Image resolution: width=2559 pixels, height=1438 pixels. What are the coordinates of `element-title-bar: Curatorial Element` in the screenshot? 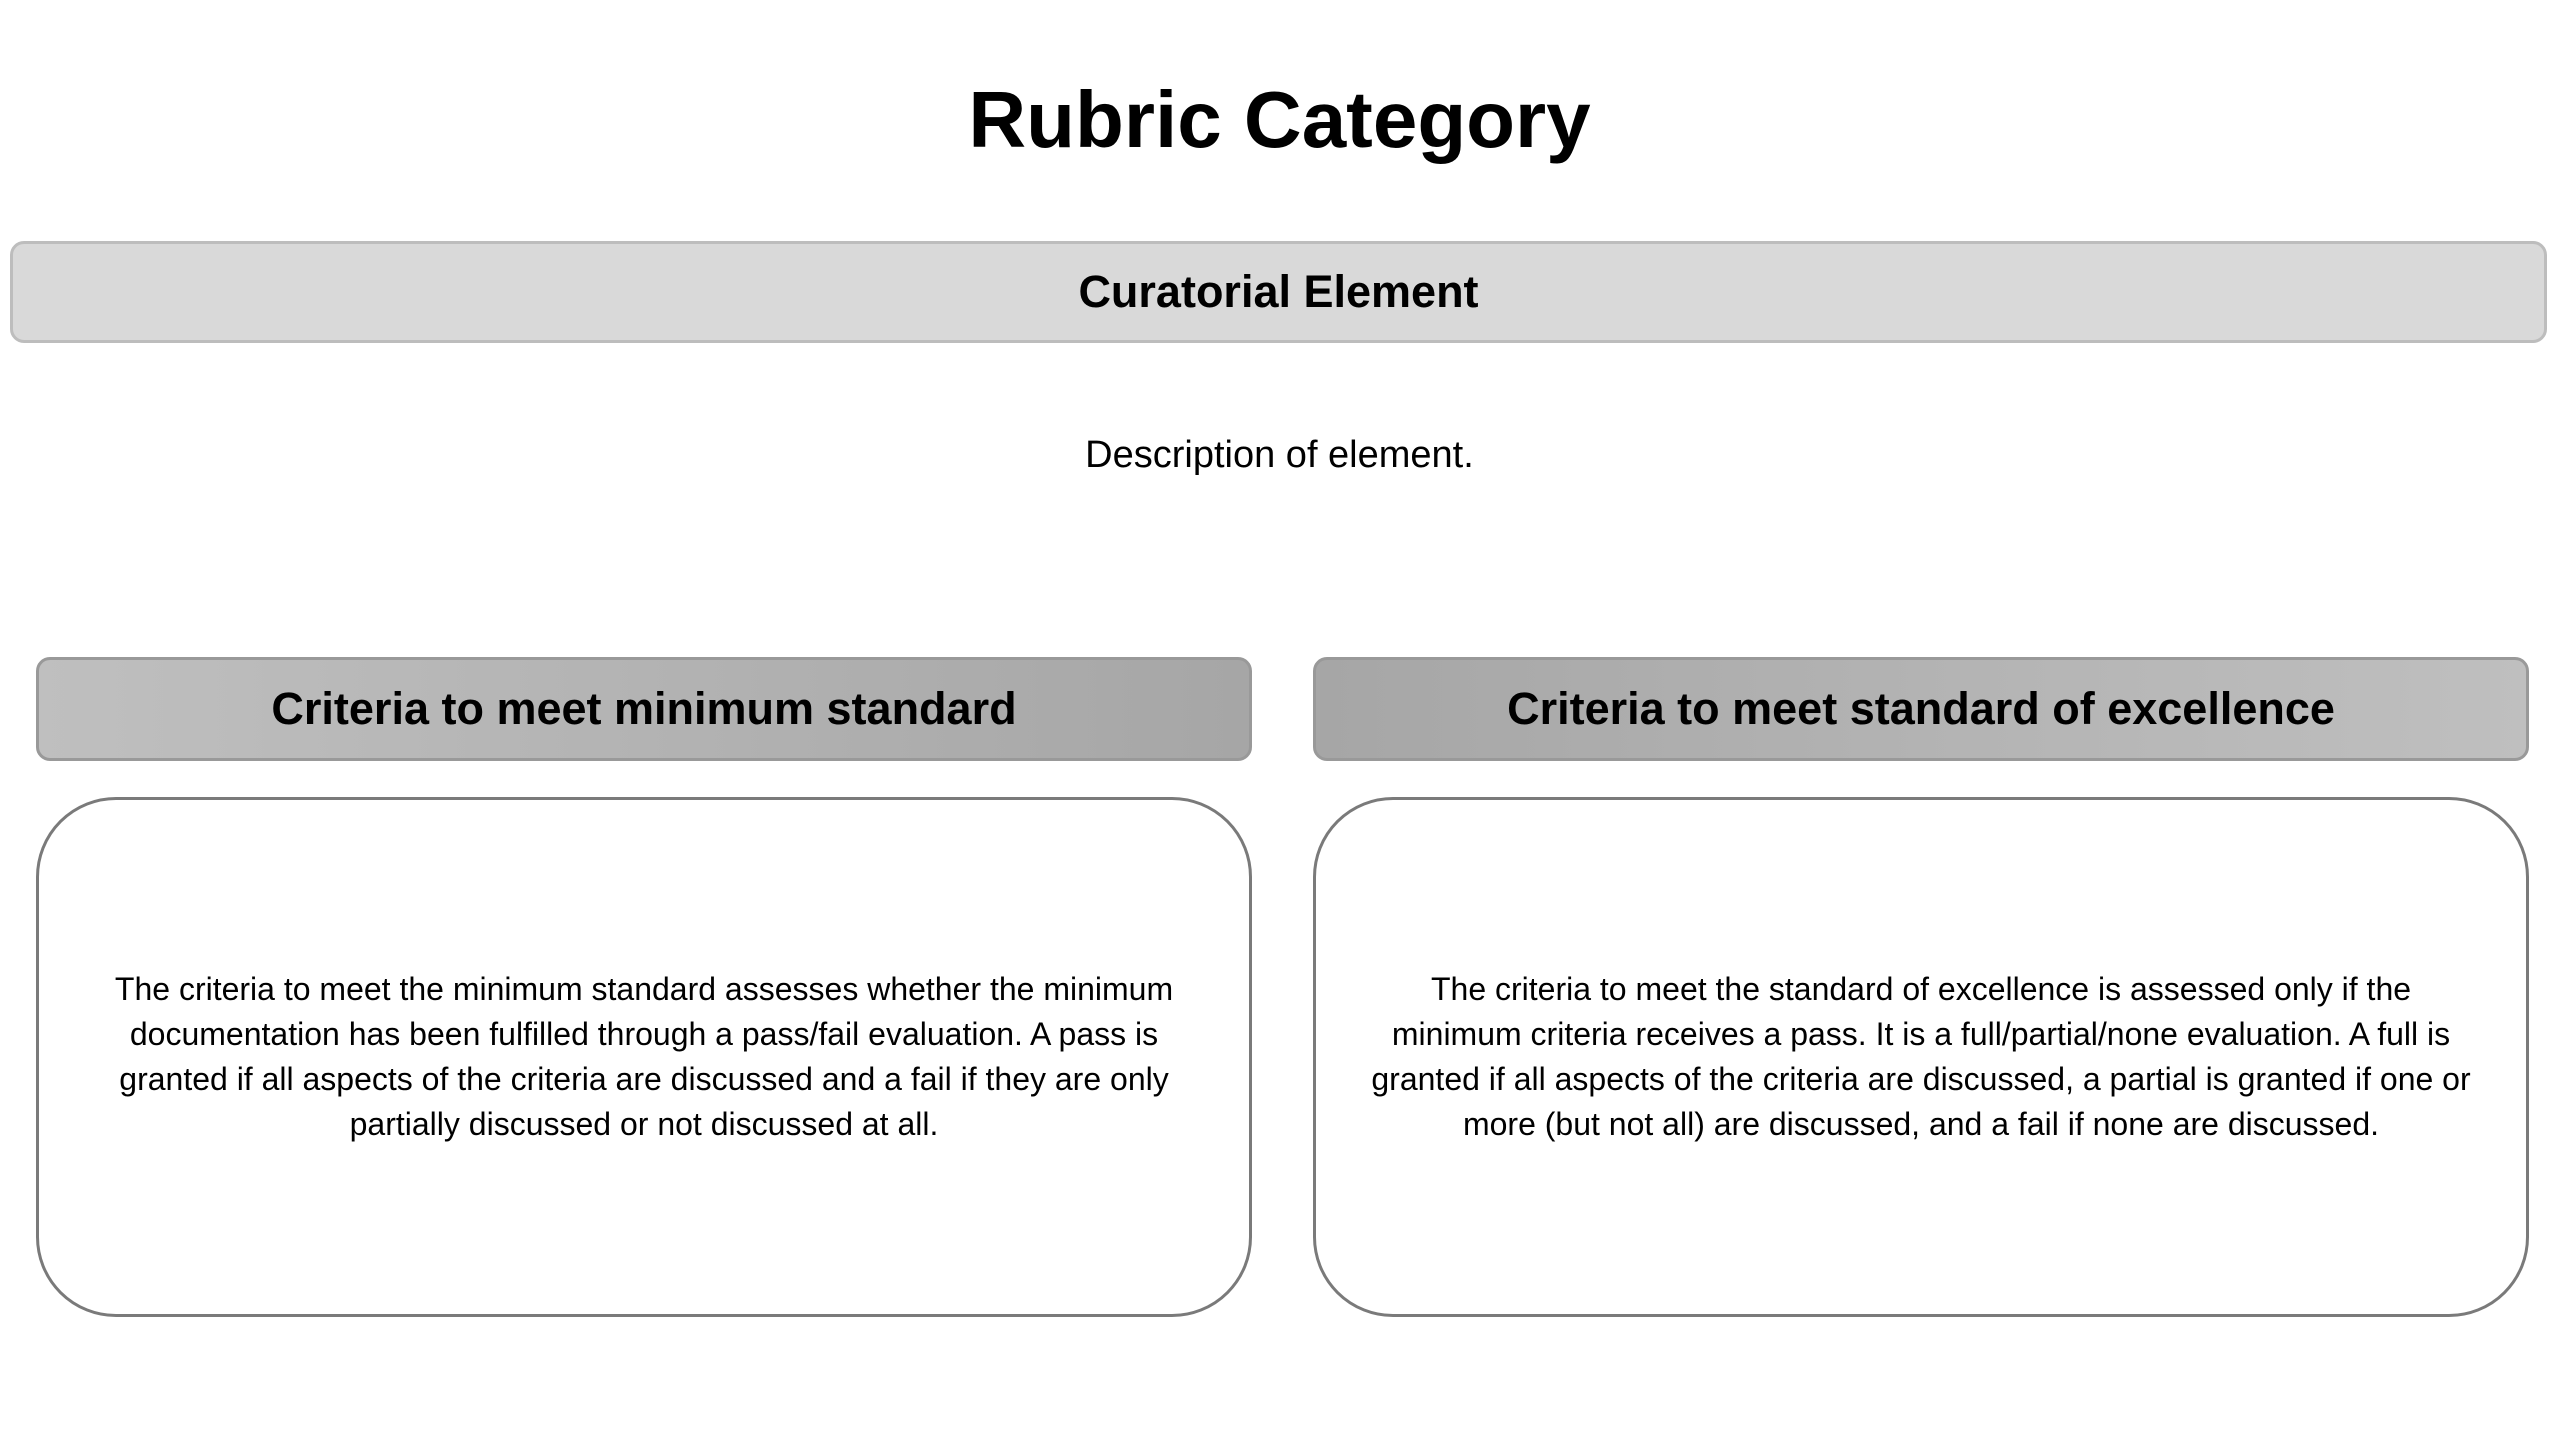 It's located at (1278, 292).